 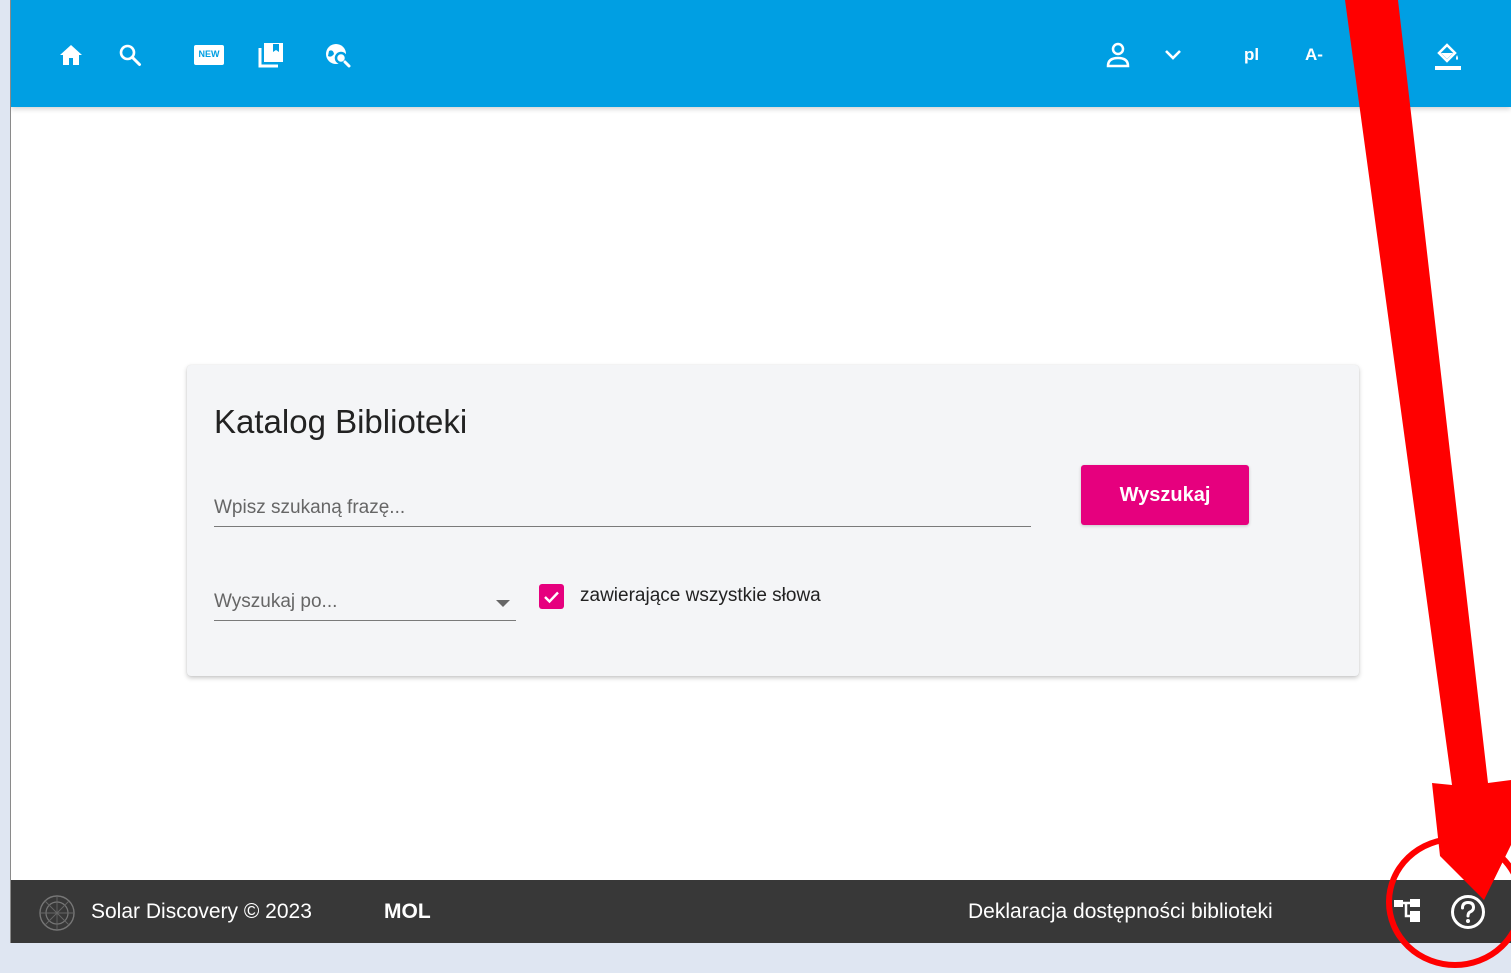 I want to click on chevron-down-icon, so click(x=1173, y=55).